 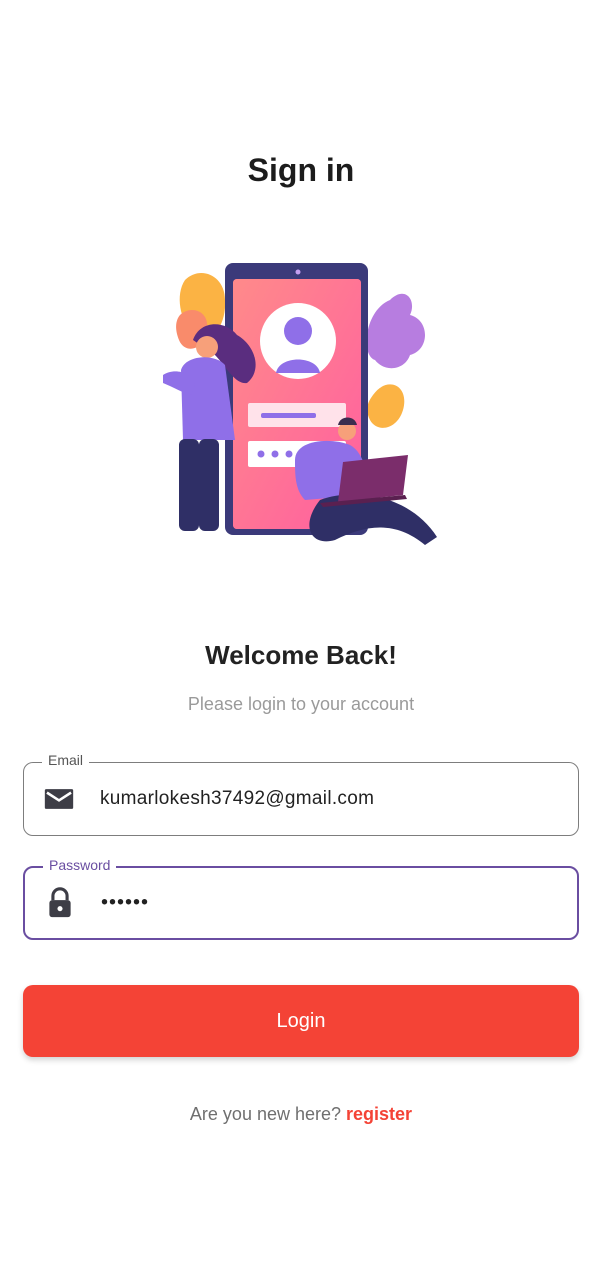 I want to click on login-illustration, so click(x=300, y=404).